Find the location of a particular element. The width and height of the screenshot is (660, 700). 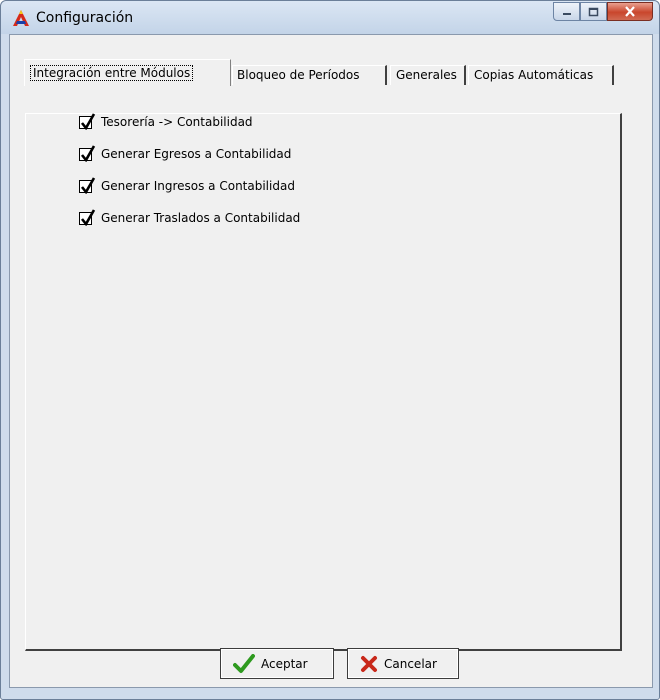

option-label: Generar Traslados a Contabilidad is located at coordinates (201, 218).